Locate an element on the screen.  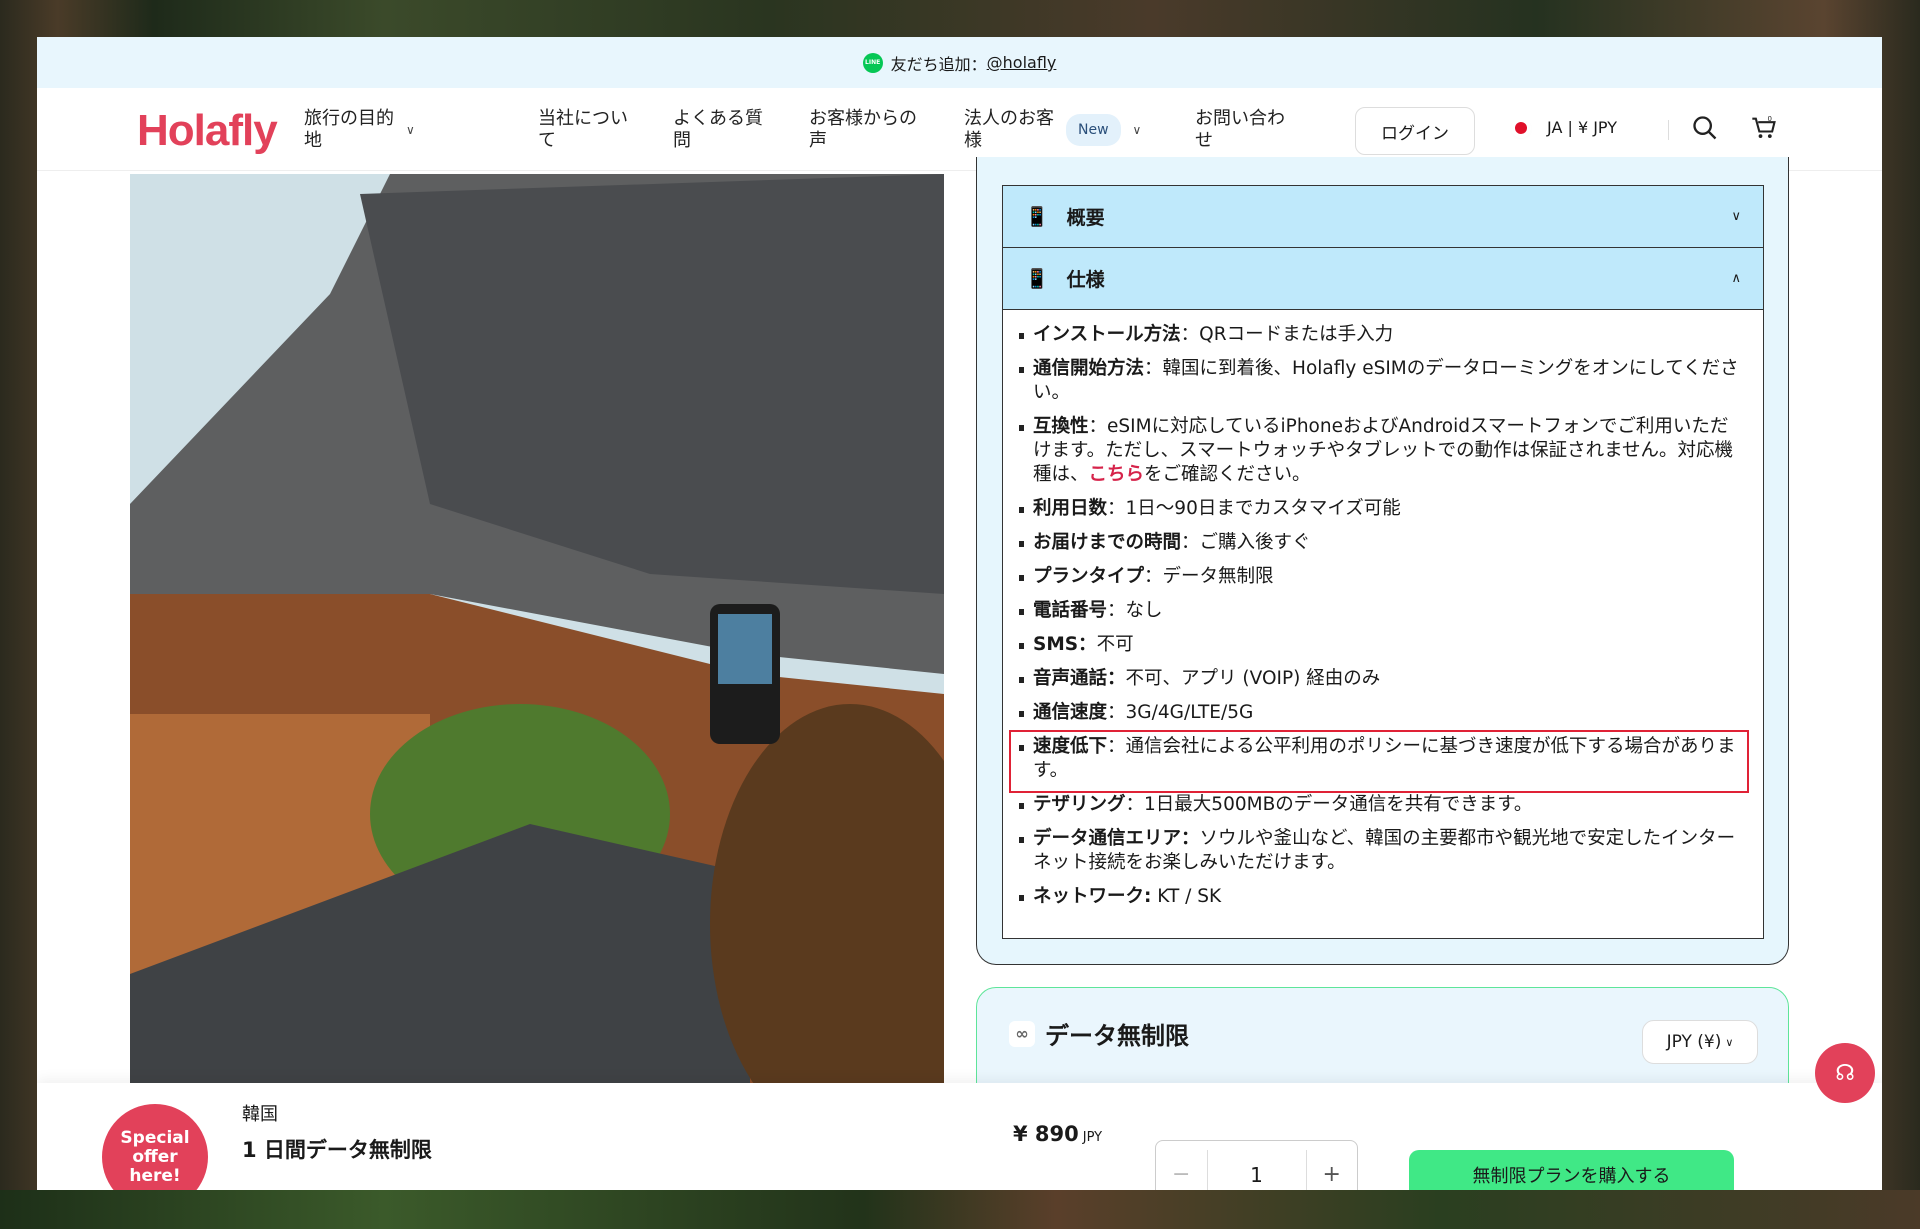
cart-icon: 0 is located at coordinates (1764, 128).